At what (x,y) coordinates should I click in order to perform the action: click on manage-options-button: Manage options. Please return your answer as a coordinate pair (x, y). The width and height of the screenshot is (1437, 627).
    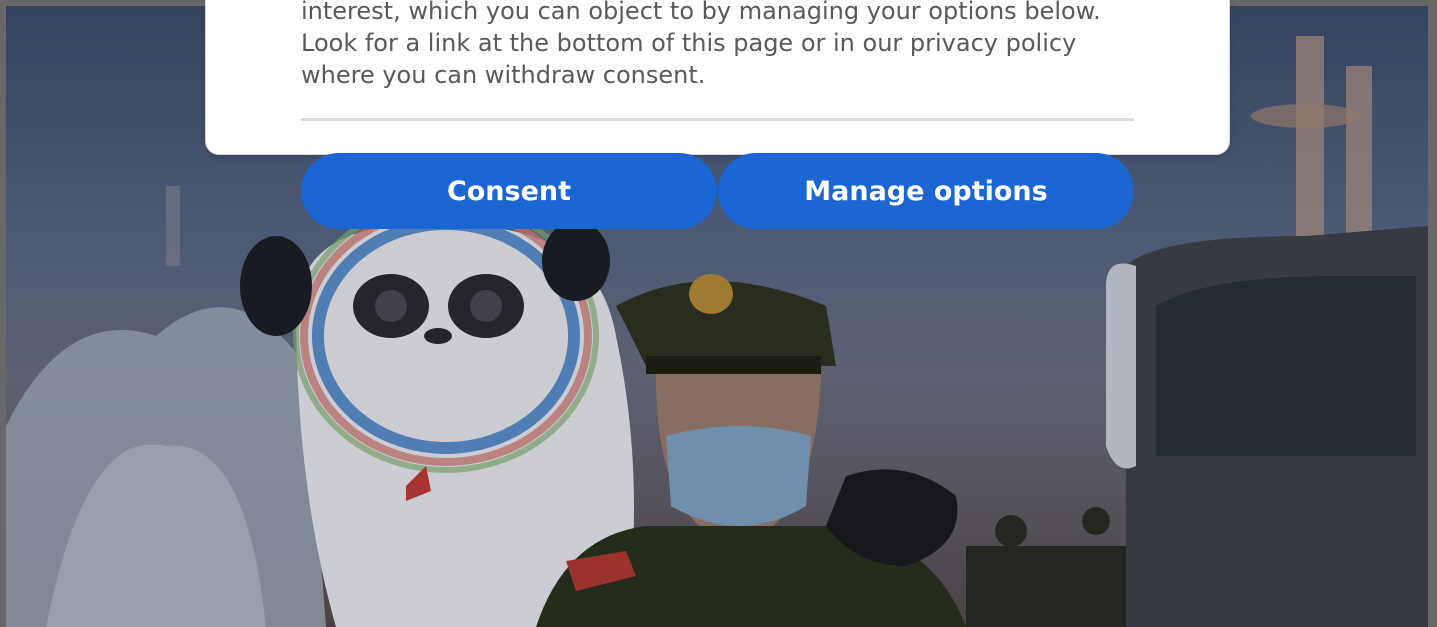
    Looking at the image, I should click on (926, 191).